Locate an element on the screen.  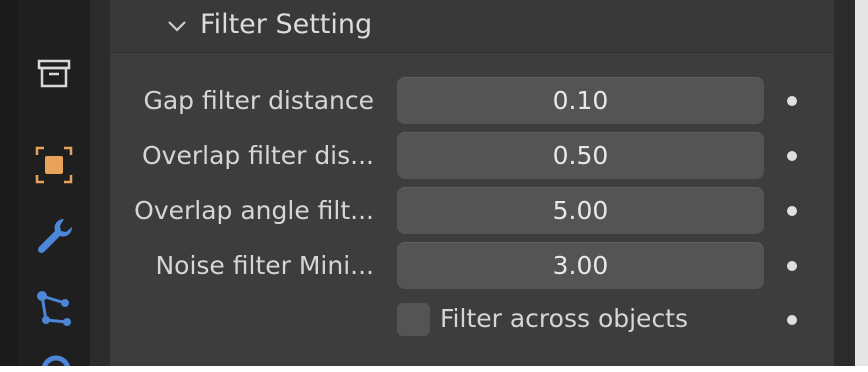
property-row-overlap-filter-distance: Overlap filter dis... 0.50 is located at coordinates (472, 156).